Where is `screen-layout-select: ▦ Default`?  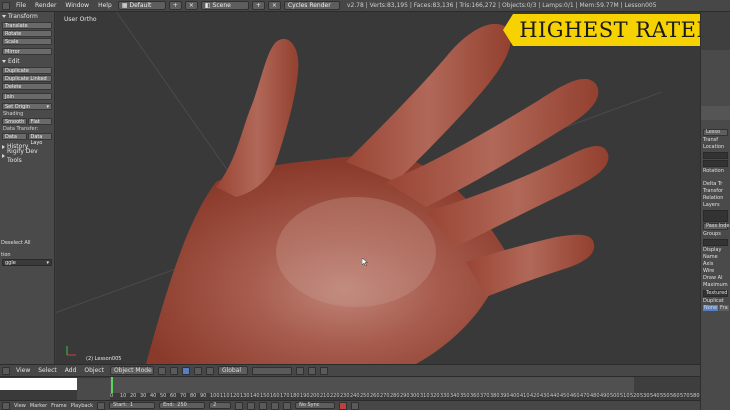
screen-layout-select: ▦ Default is located at coordinates (141, 5).